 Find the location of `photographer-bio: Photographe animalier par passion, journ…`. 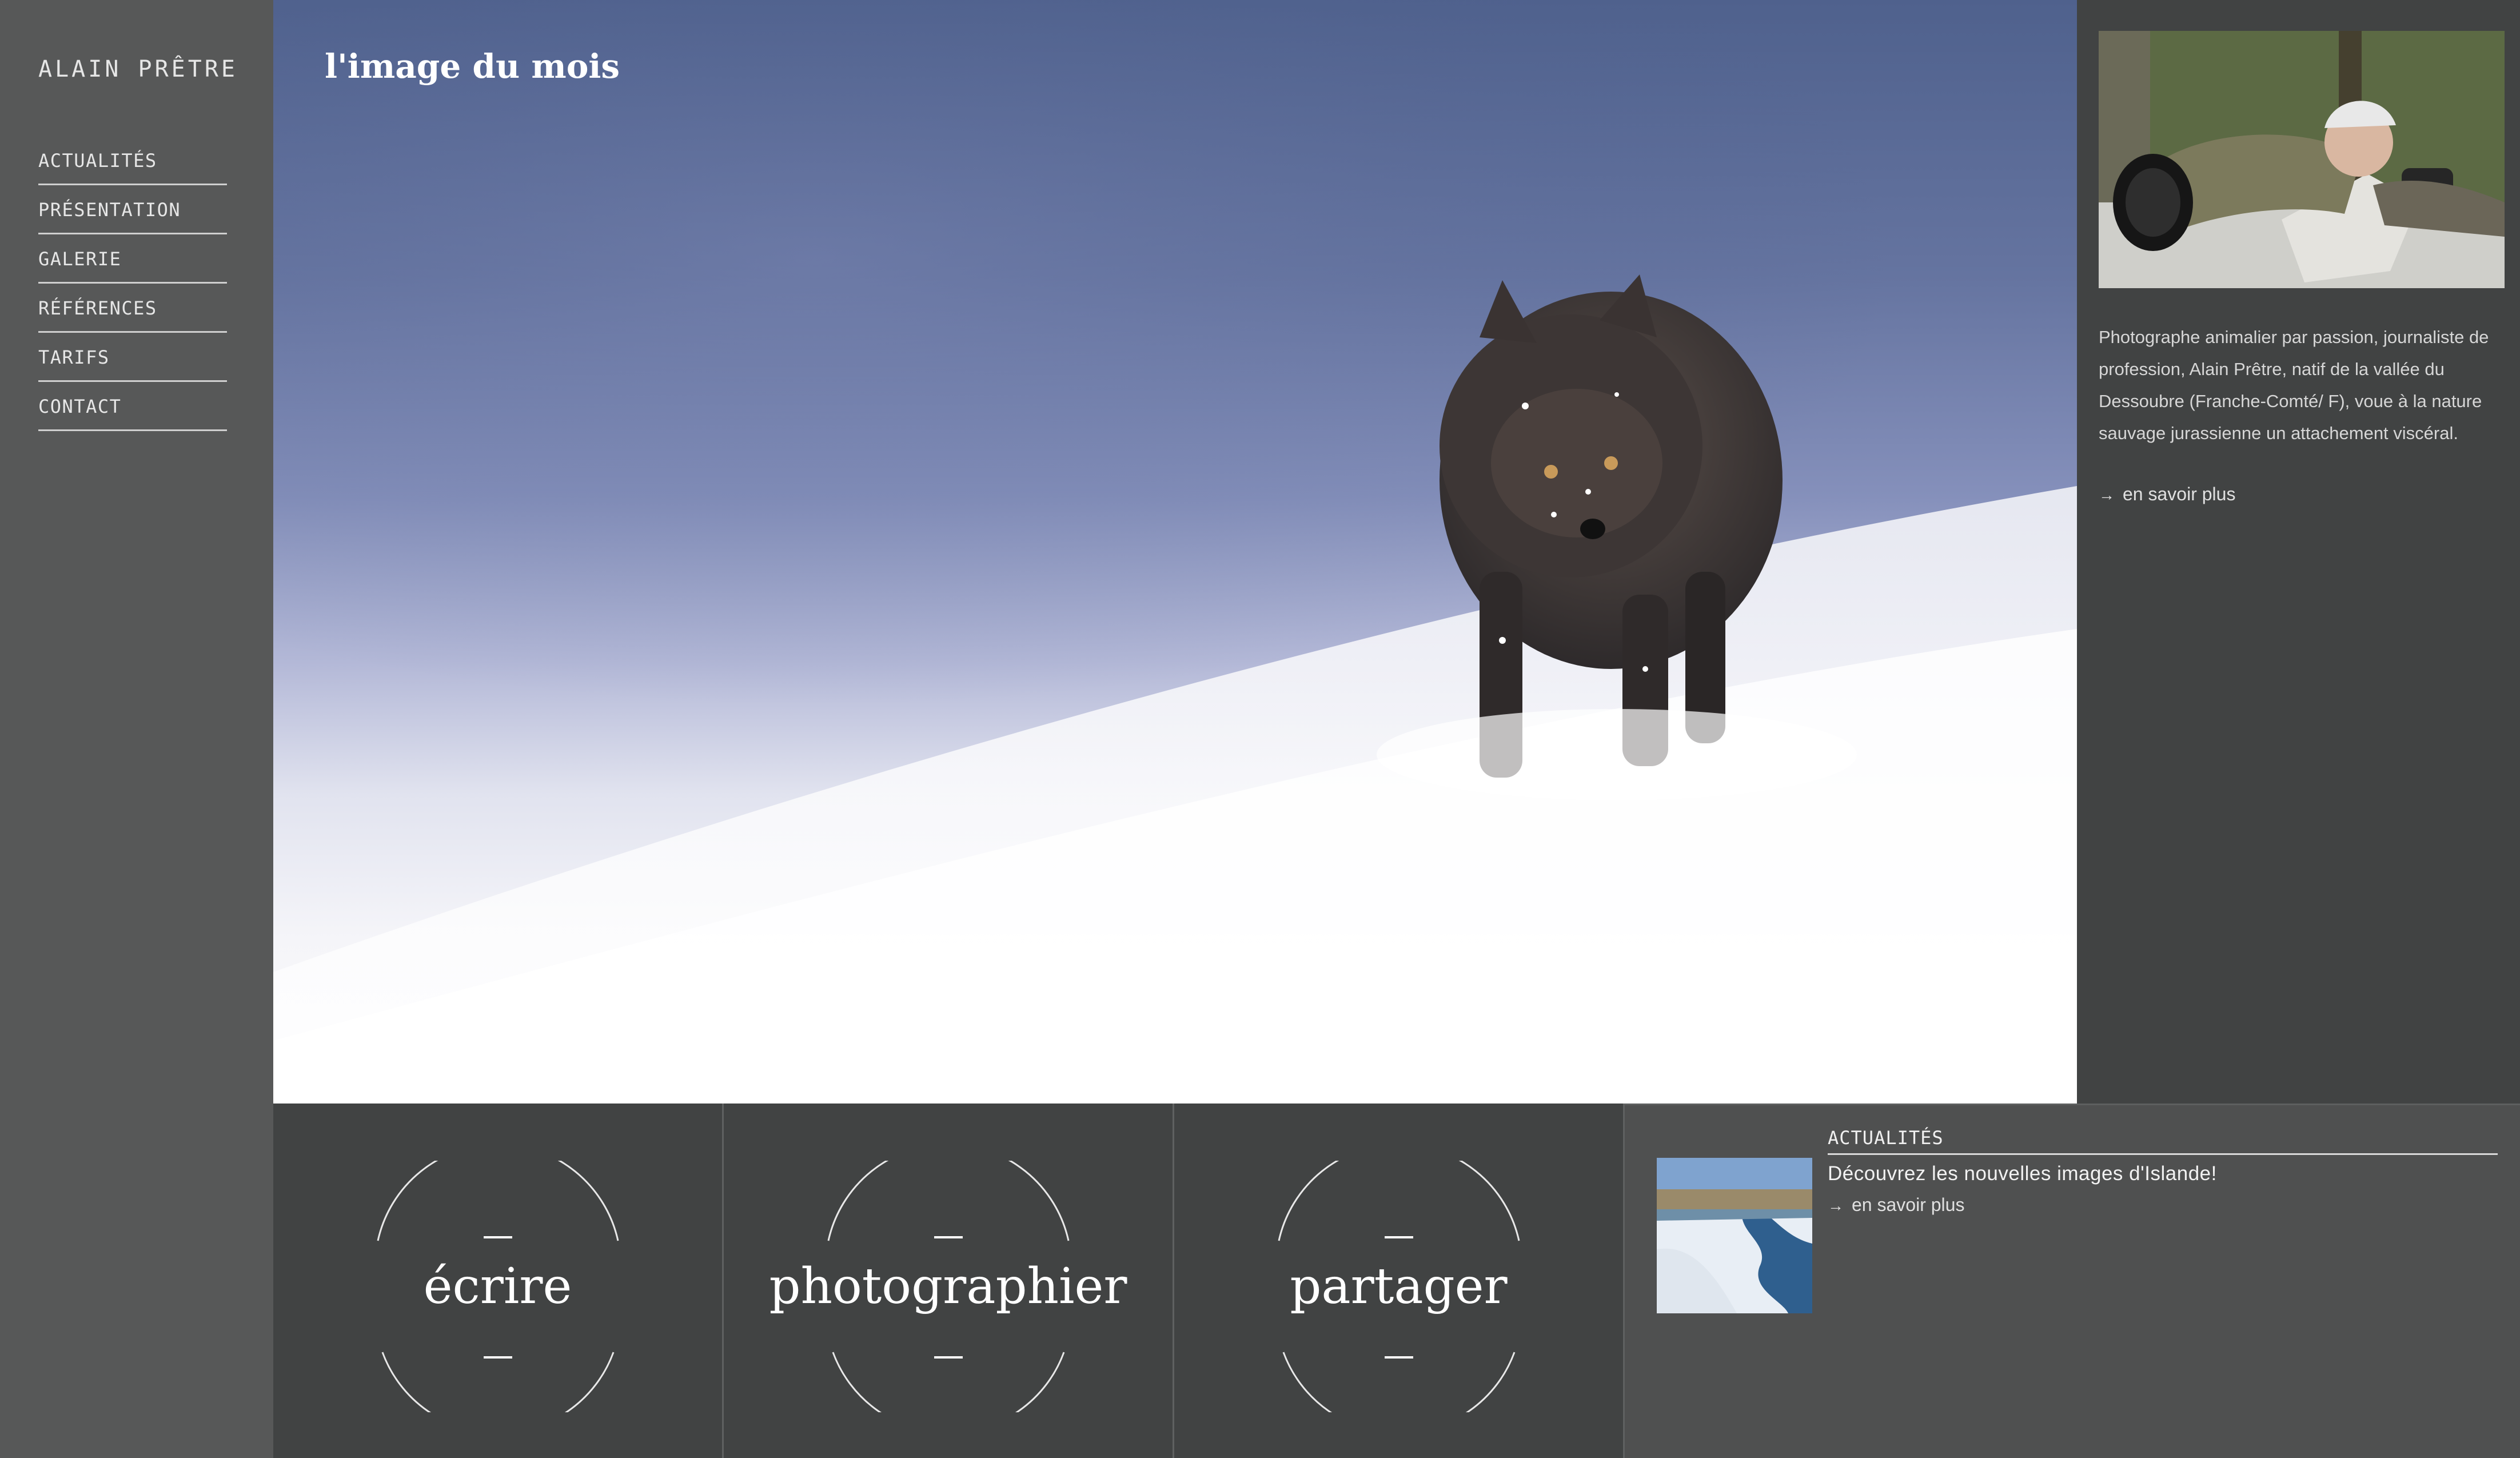

photographer-bio: Photographe animalier par passion, journ… is located at coordinates (2294, 385).